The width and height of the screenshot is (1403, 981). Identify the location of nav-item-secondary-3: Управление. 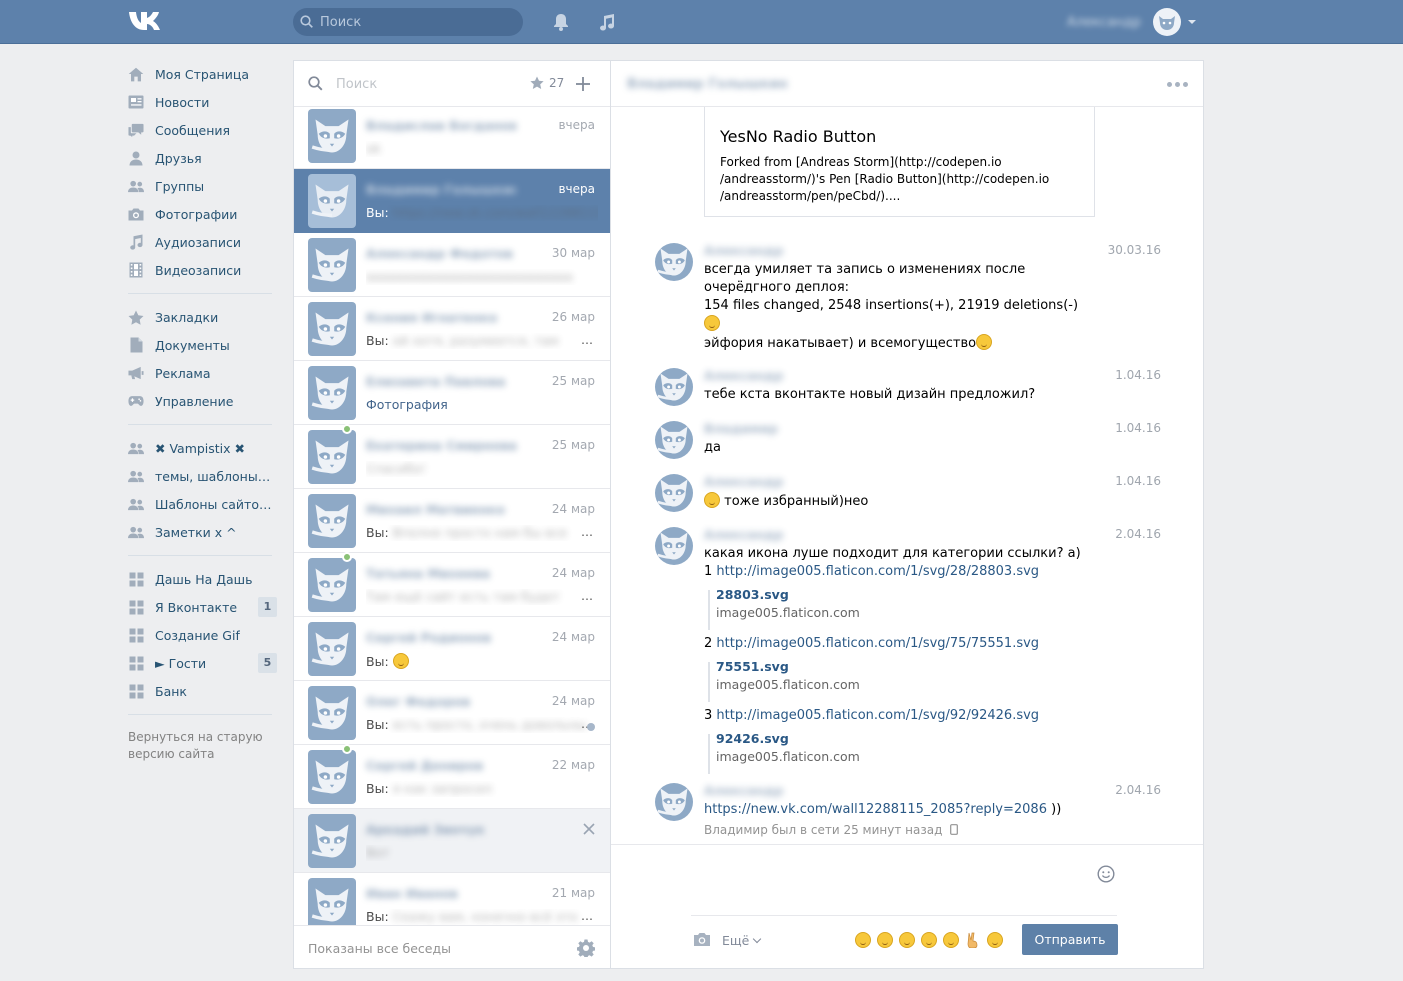
(203, 401).